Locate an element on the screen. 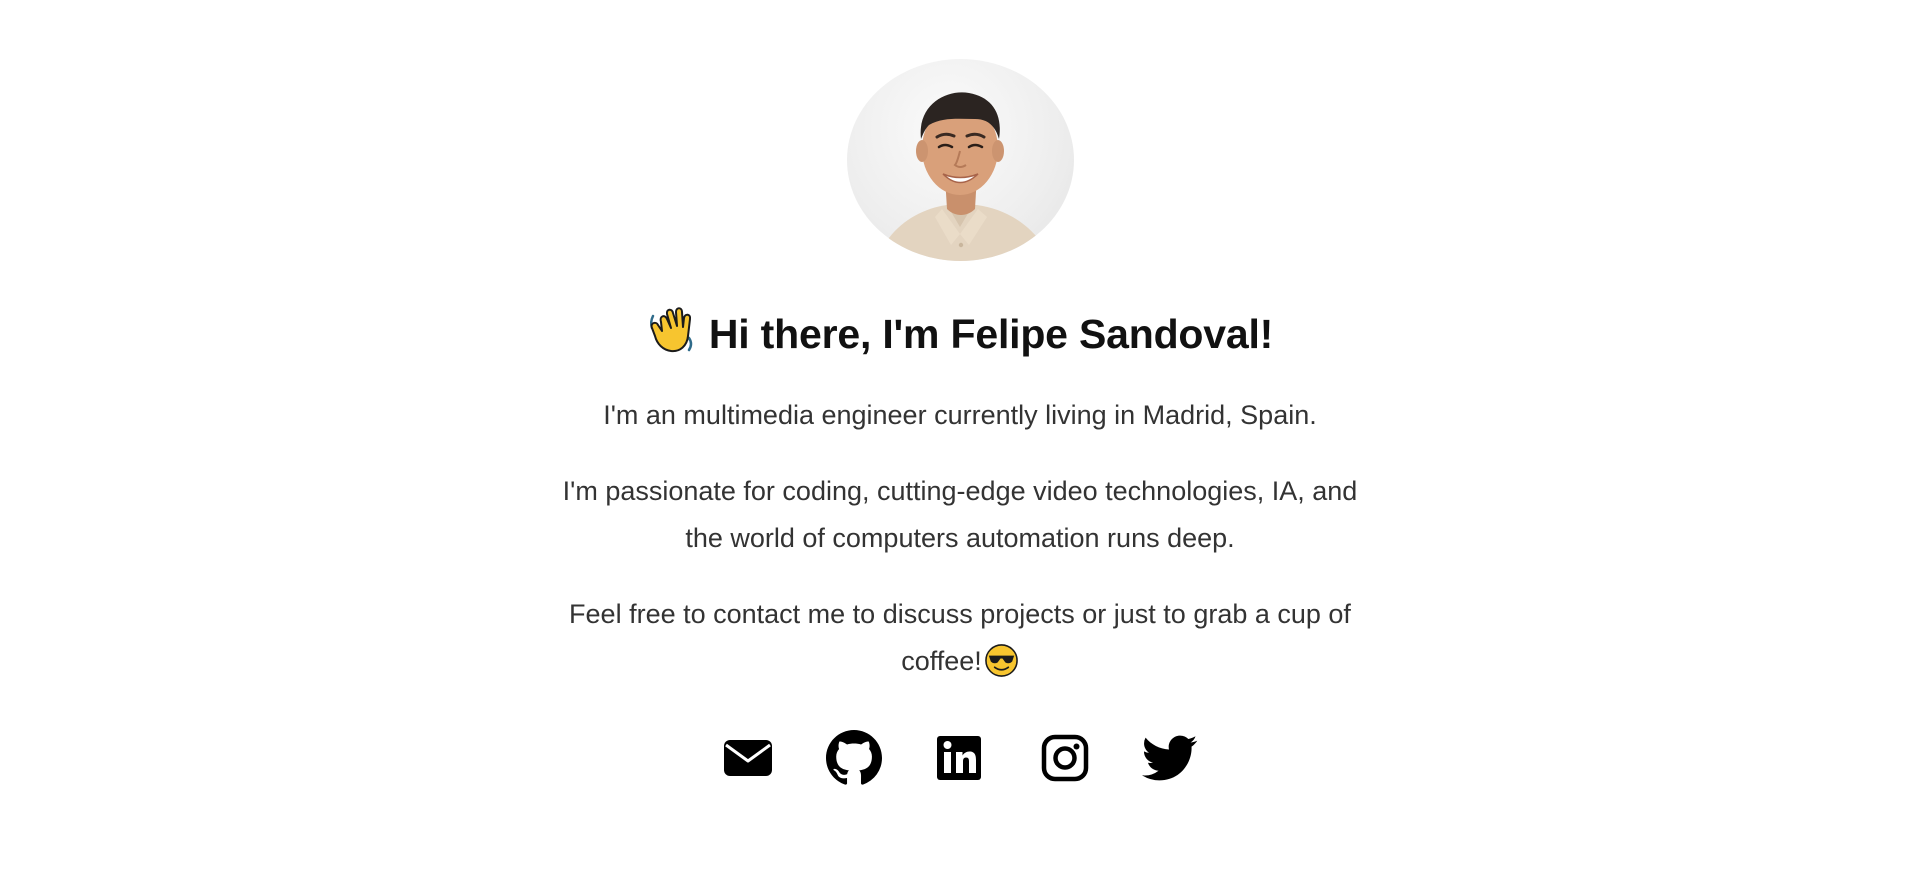  envelope-icon is located at coordinates (748, 758).